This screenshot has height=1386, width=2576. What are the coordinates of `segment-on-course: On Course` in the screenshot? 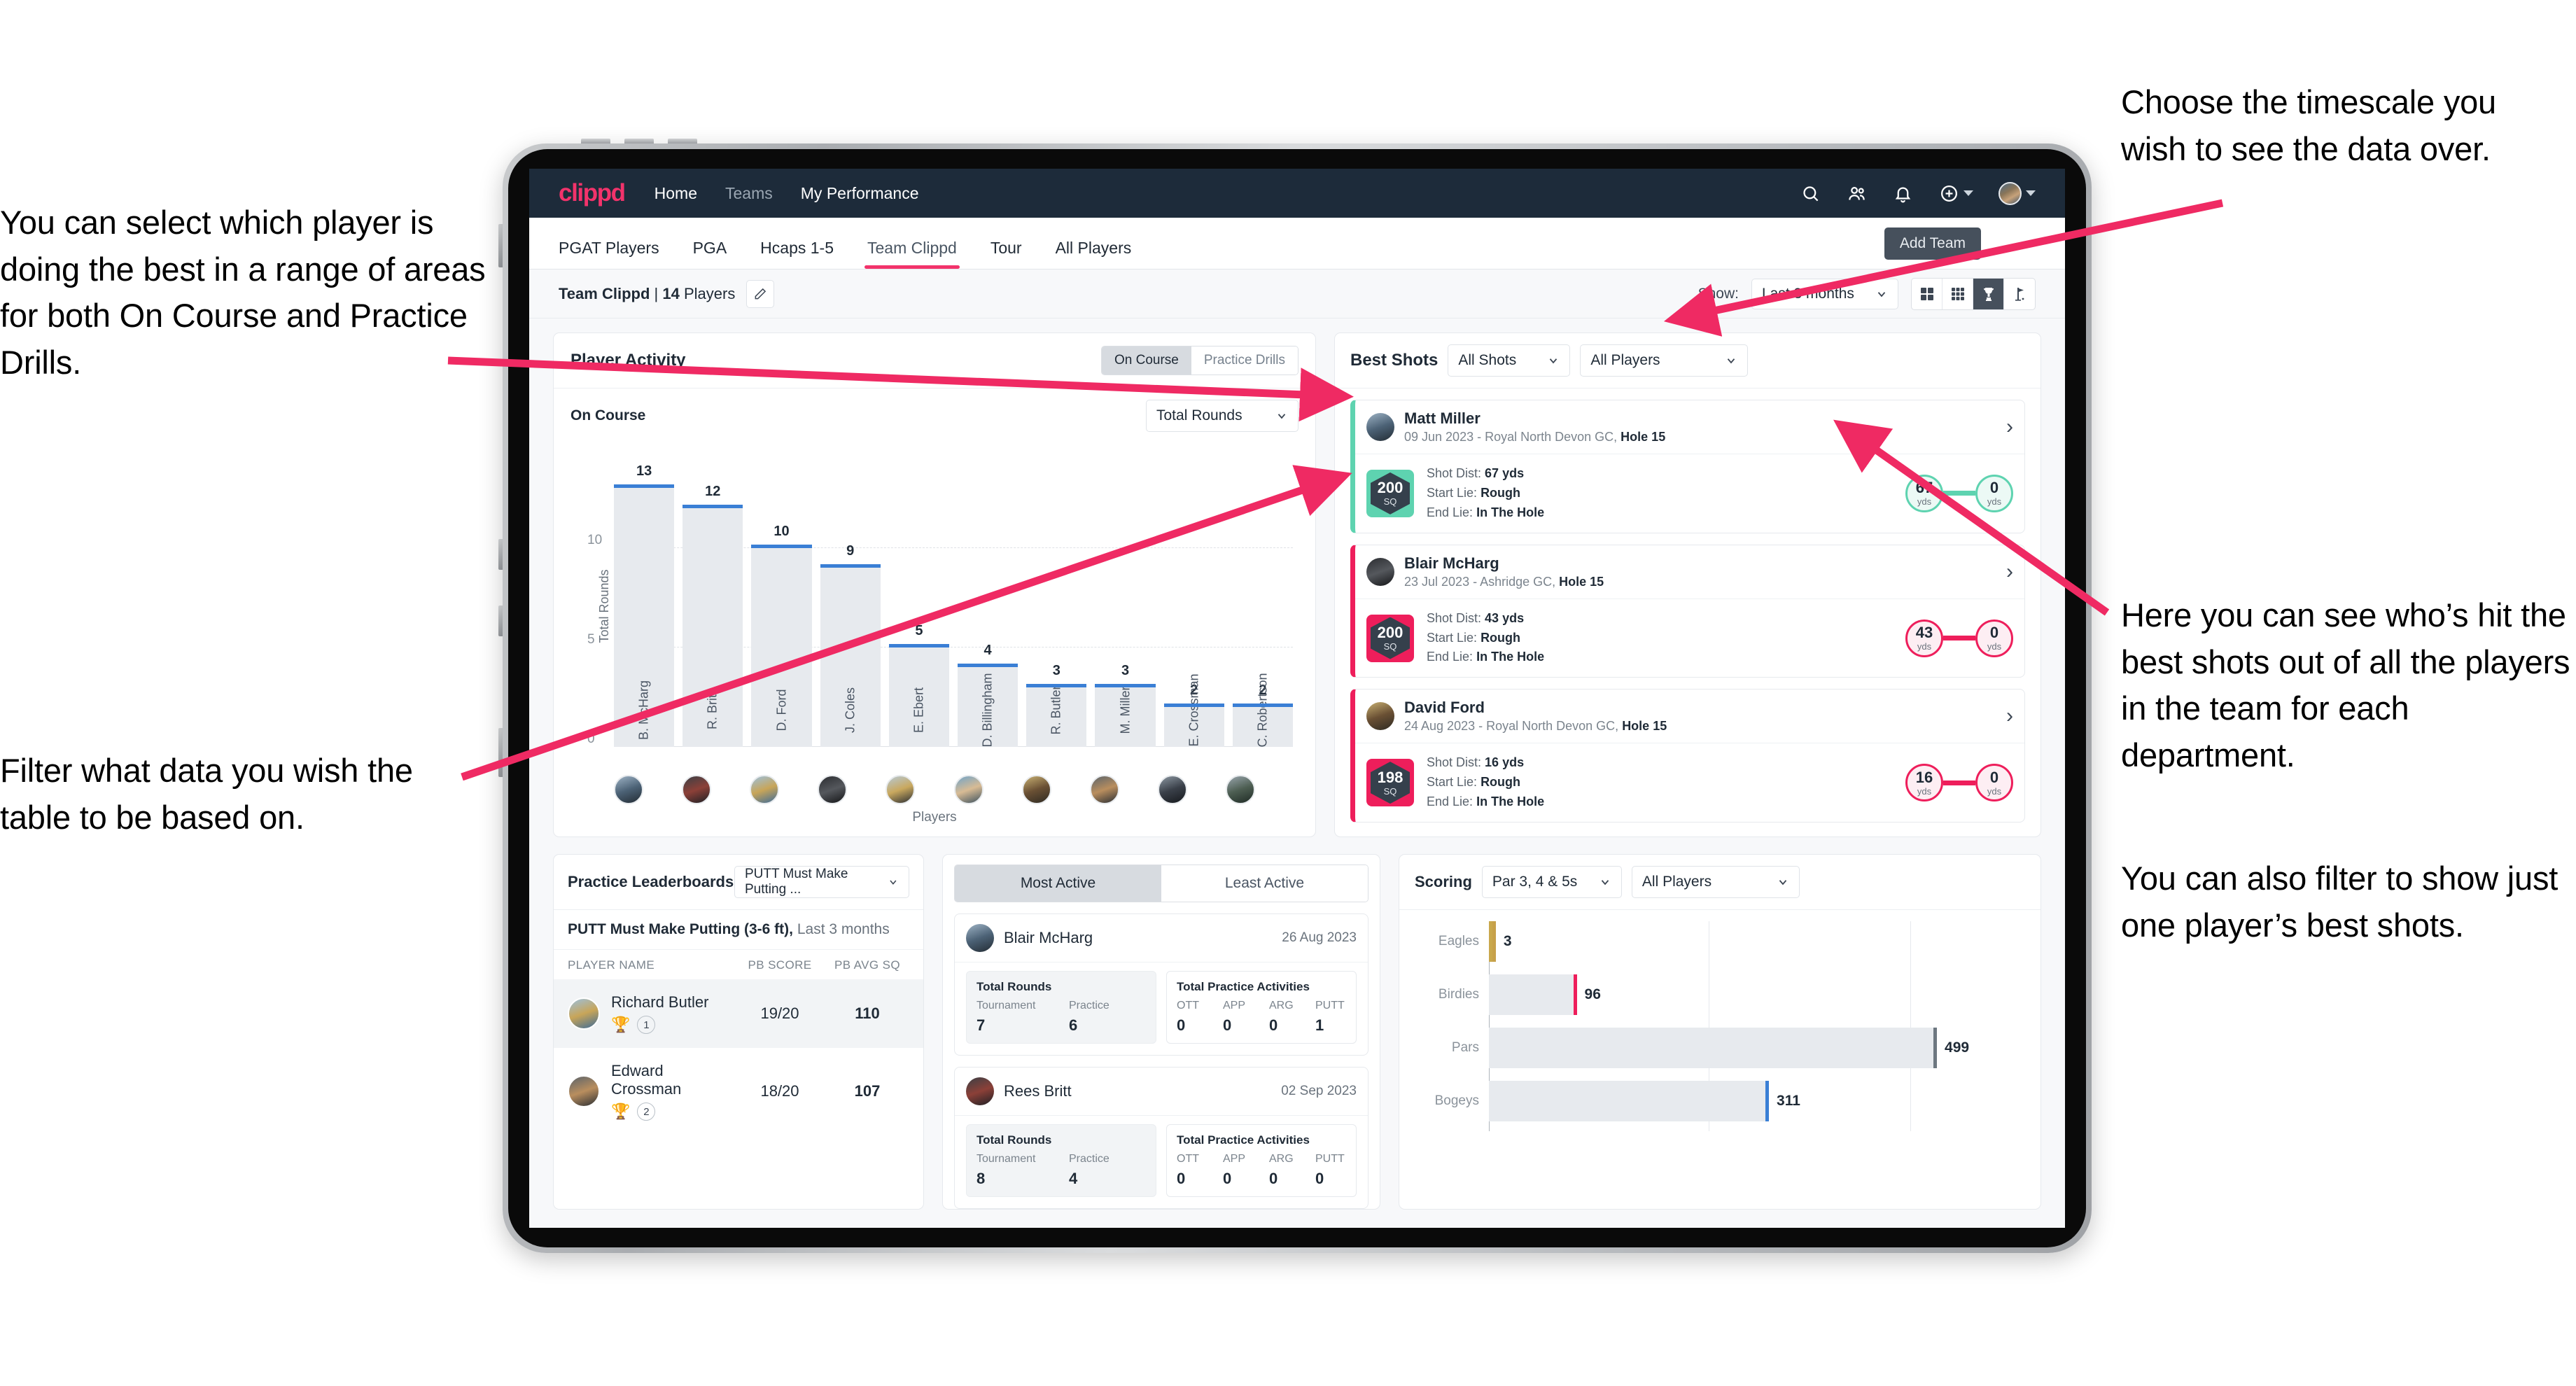 It's located at (1146, 360).